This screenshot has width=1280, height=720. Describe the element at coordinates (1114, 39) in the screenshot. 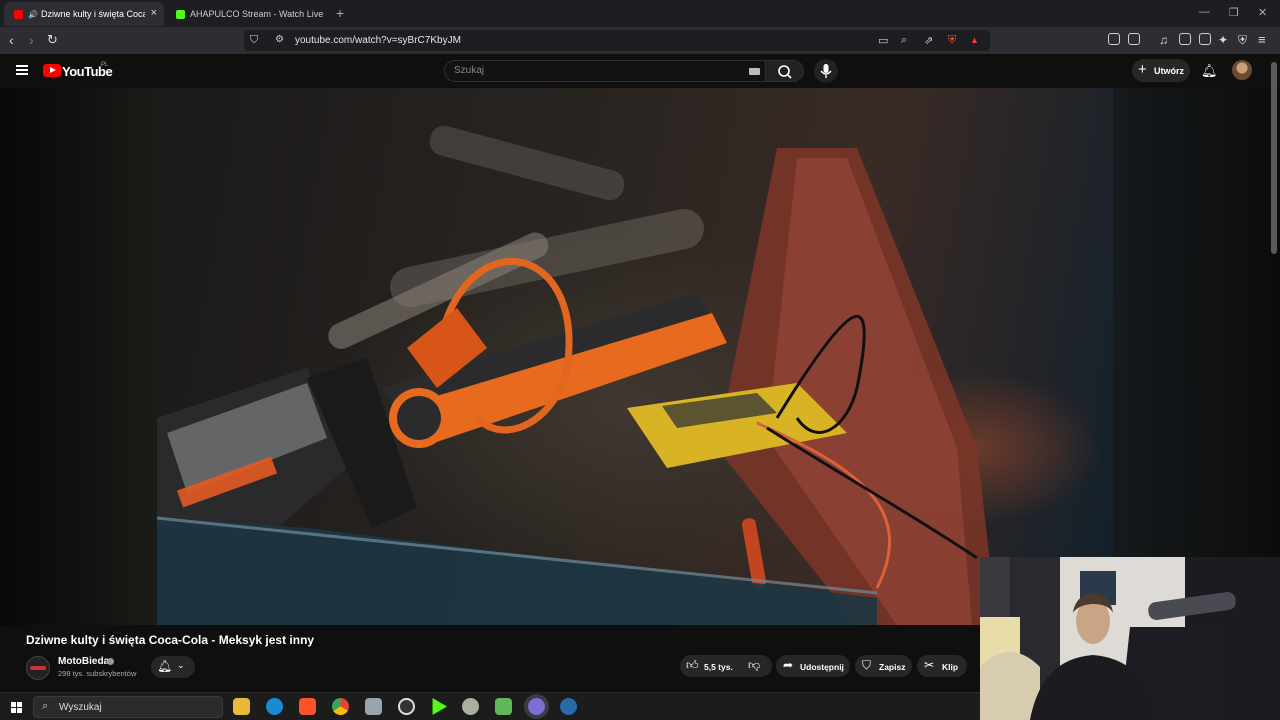

I see `extensions-icon` at that location.